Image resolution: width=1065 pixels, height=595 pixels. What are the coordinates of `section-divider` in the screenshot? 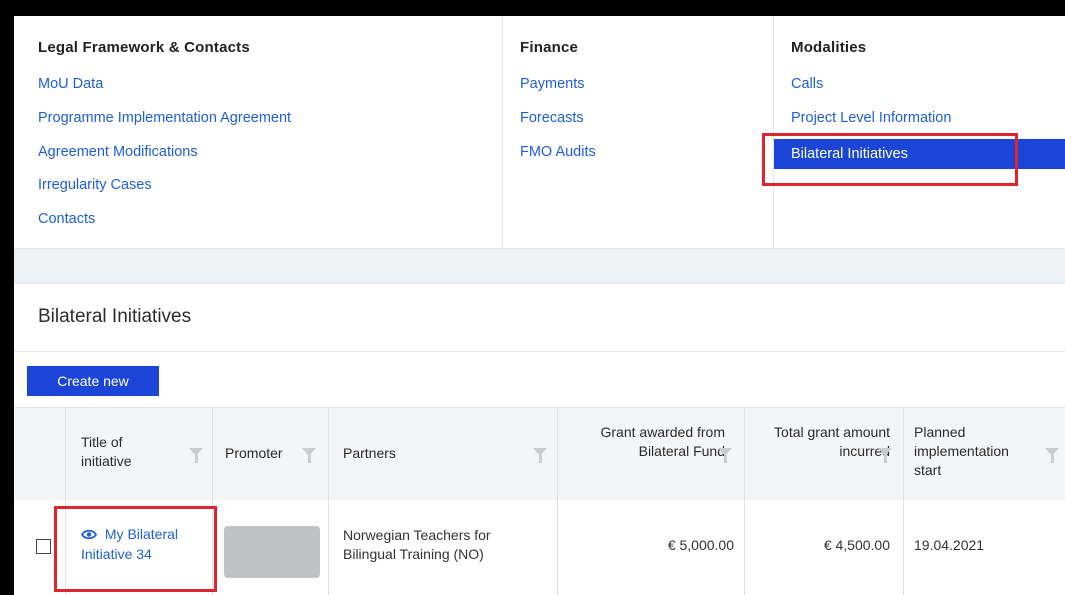 It's located at (539, 351).